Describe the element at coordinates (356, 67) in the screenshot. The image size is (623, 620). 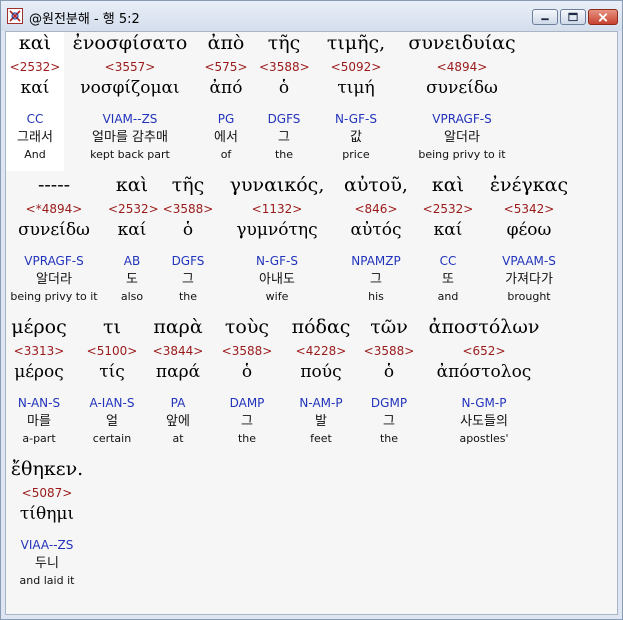
I see `strong-number: <5092>` at that location.